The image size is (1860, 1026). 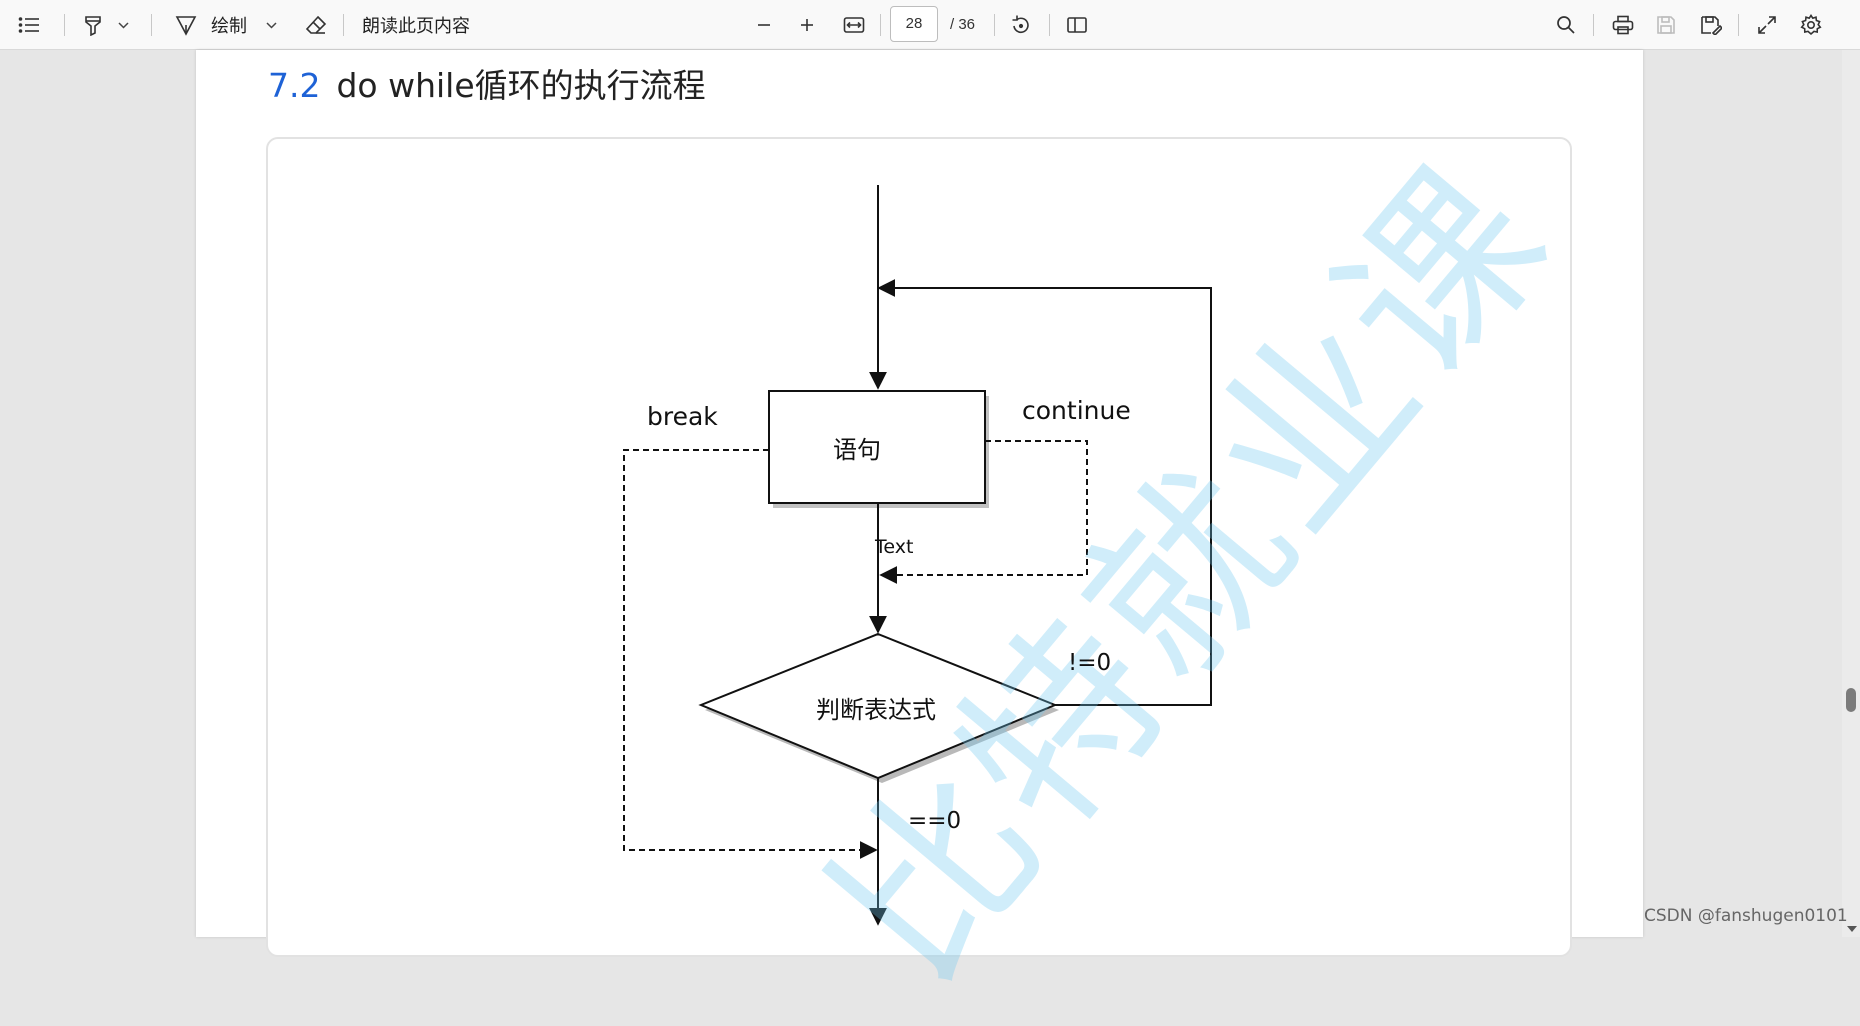 I want to click on continue-label: continue, so click(x=1076, y=410).